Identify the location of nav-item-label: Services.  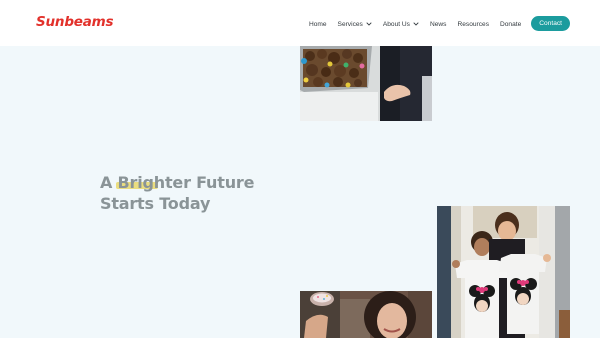
(350, 24).